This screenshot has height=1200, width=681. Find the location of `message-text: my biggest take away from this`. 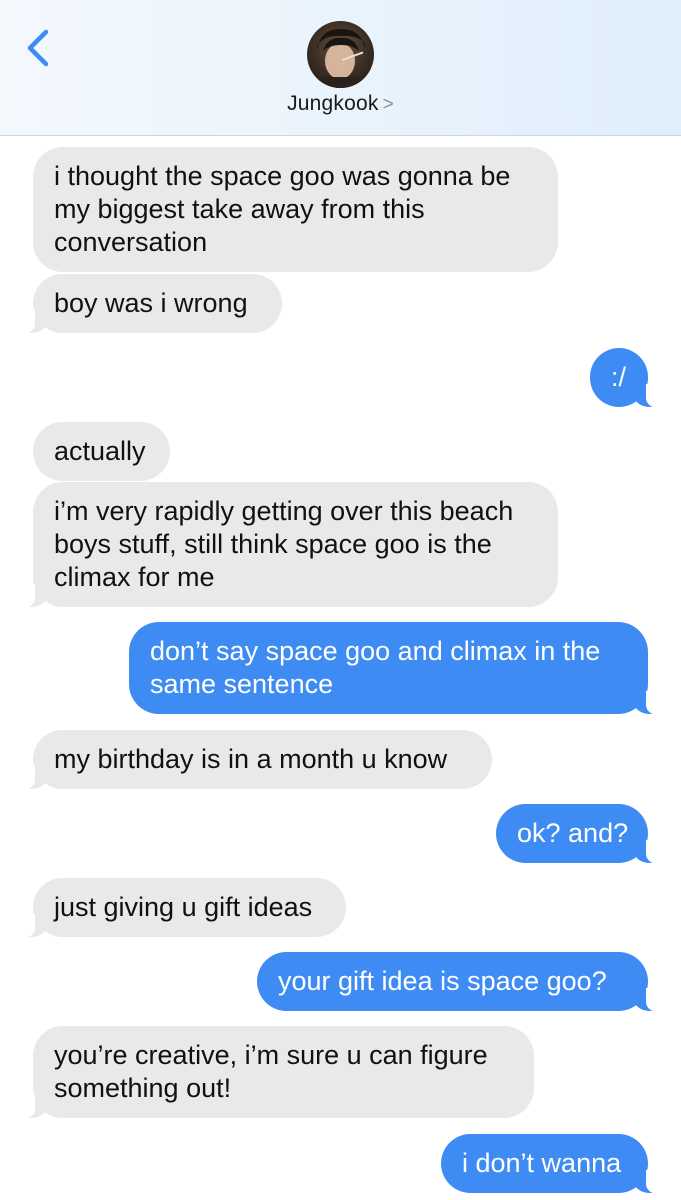

message-text: my biggest take away from this is located at coordinates (239, 209).